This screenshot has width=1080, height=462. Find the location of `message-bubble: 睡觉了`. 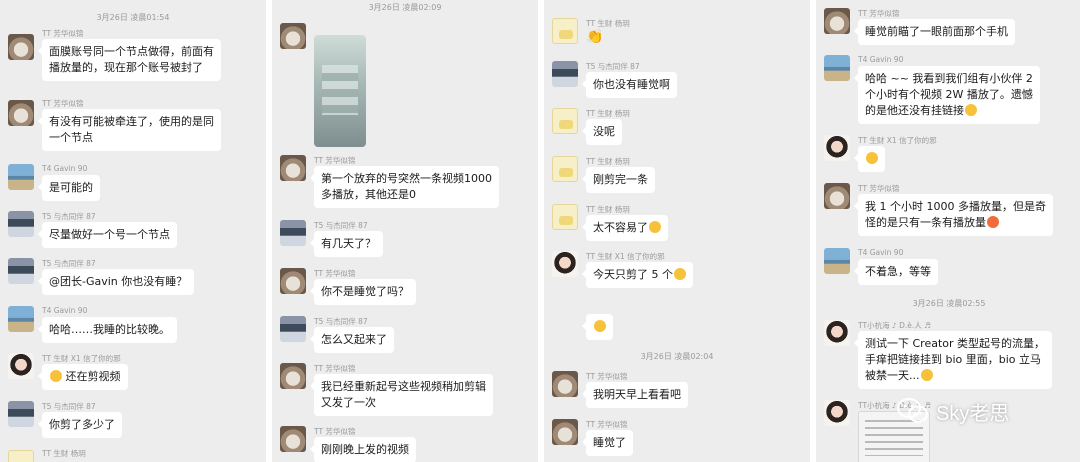

message-bubble: 睡觉了 is located at coordinates (607, 443).